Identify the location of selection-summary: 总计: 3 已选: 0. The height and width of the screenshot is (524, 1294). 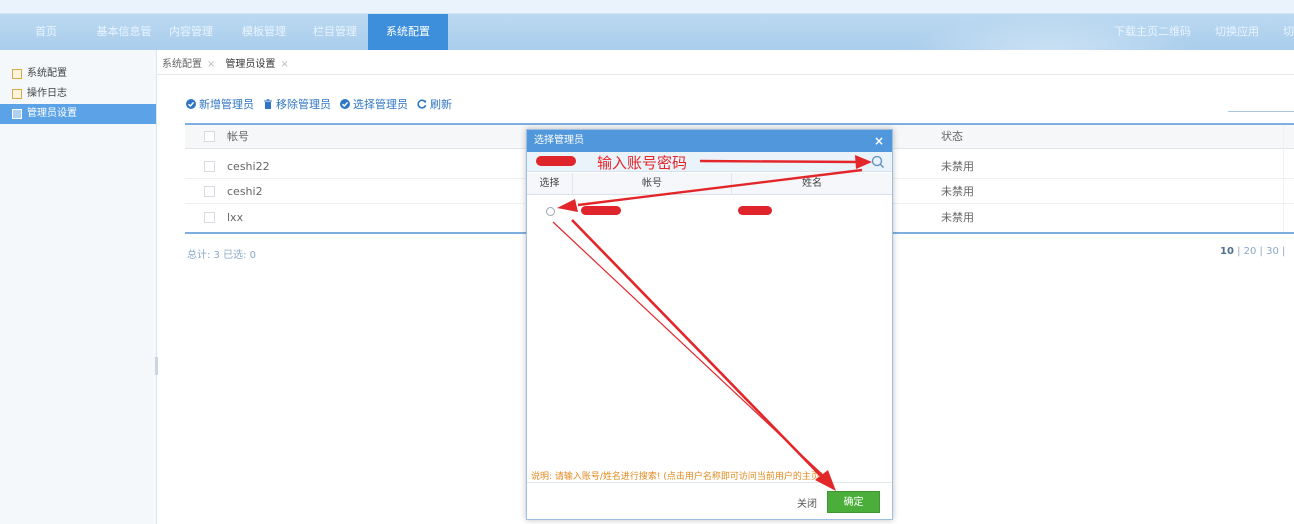
(221, 255).